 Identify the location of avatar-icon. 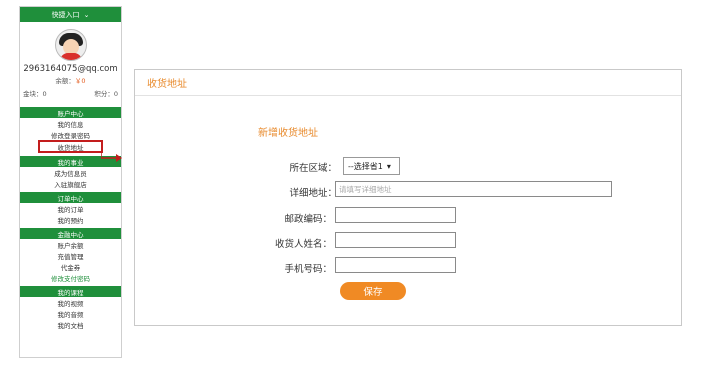
(70, 45).